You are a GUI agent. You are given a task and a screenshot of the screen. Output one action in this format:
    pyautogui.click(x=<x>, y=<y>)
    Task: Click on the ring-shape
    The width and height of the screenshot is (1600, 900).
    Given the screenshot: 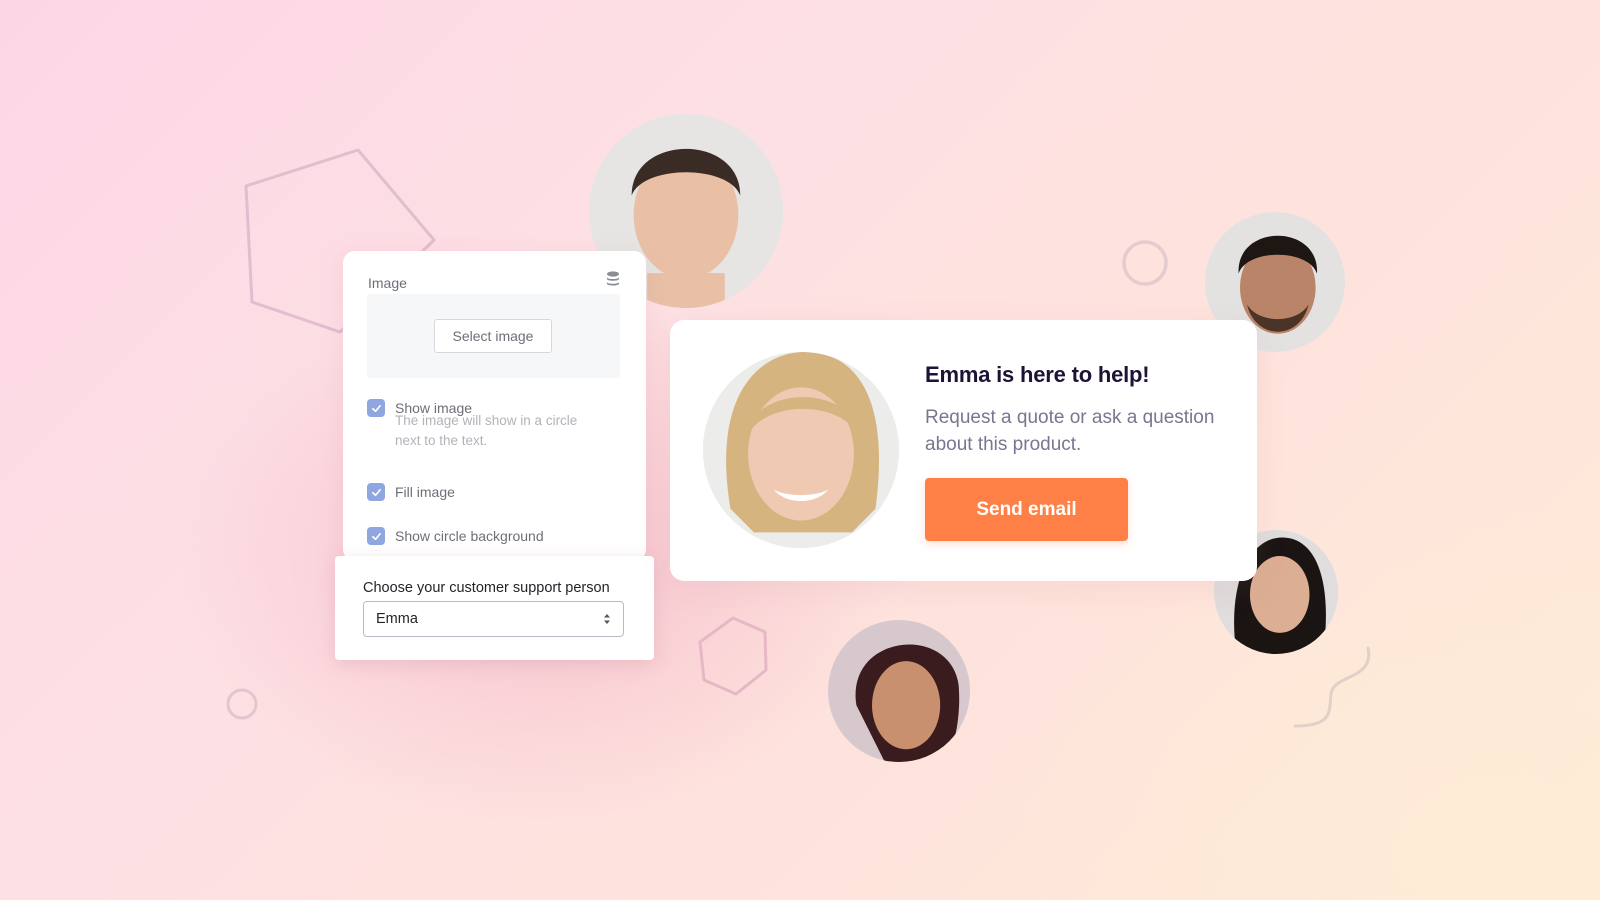 What is the action you would take?
    pyautogui.click(x=1145, y=263)
    